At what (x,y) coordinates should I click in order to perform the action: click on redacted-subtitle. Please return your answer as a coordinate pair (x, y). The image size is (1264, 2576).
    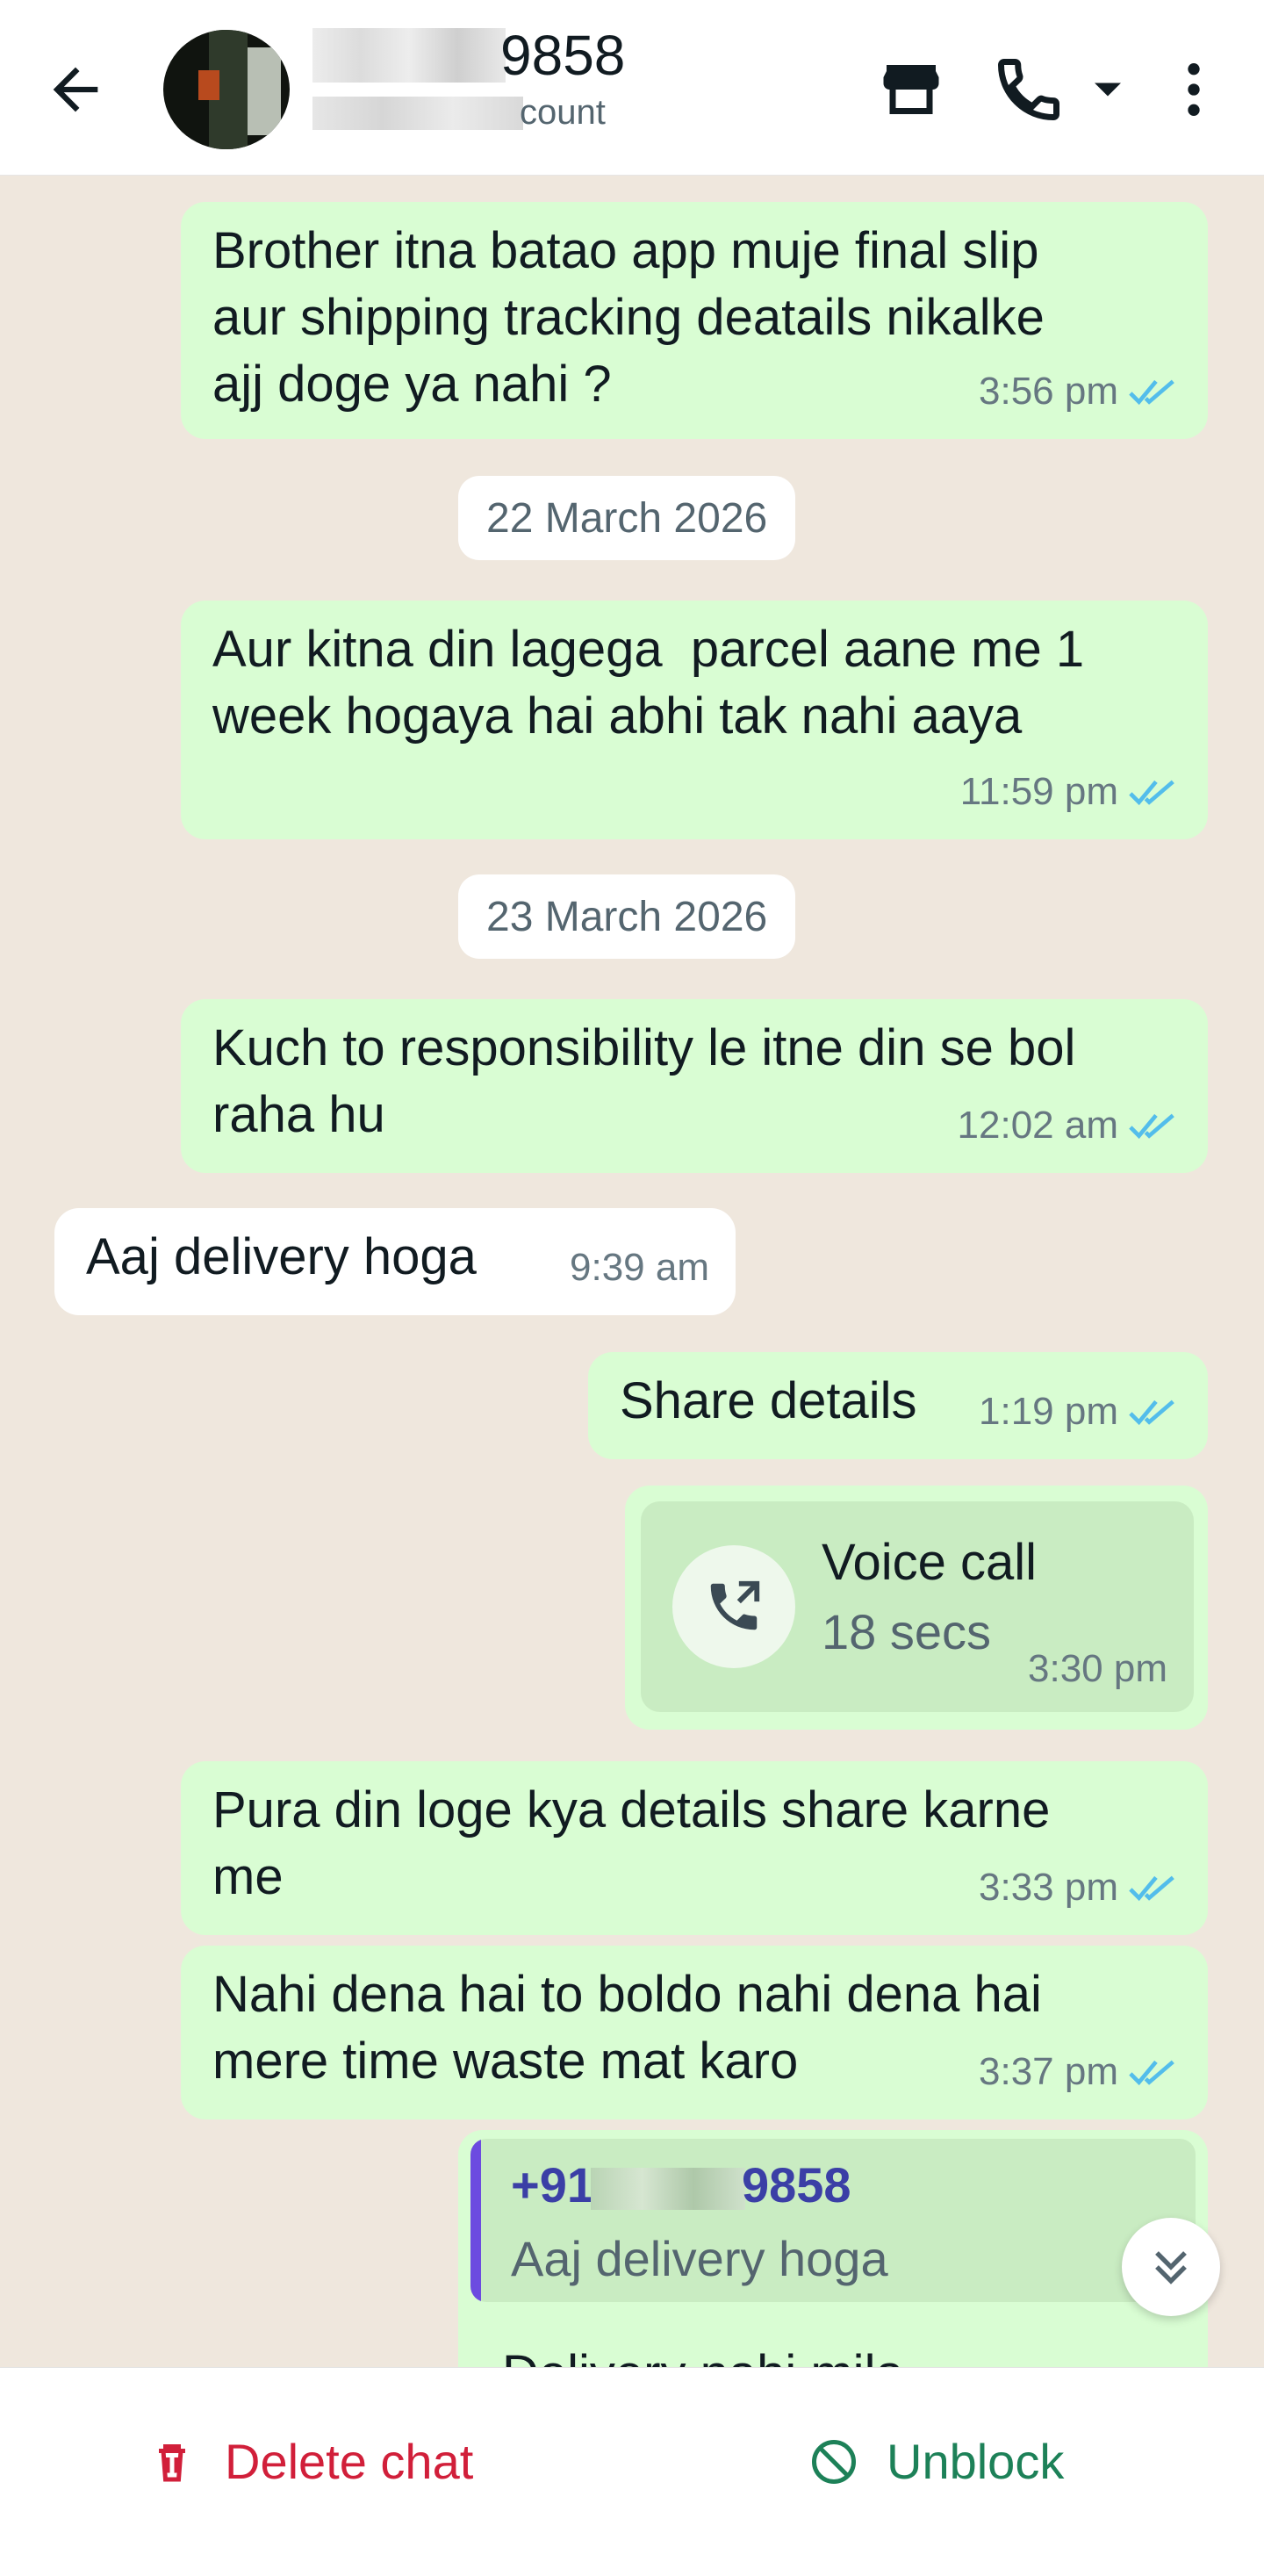
    Looking at the image, I should click on (418, 113).